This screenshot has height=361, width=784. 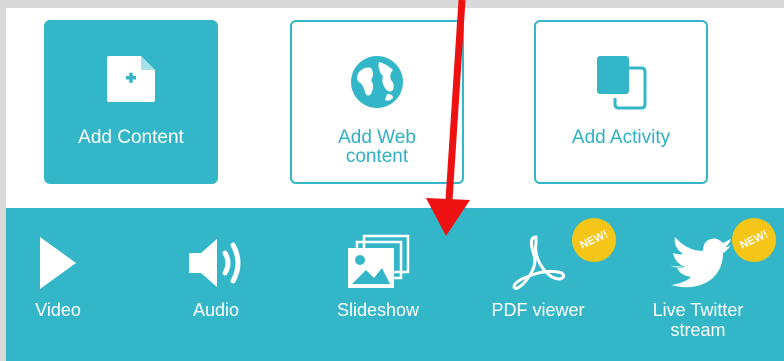 What do you see at coordinates (378, 263) in the screenshot?
I see `images-stack-icon` at bounding box center [378, 263].